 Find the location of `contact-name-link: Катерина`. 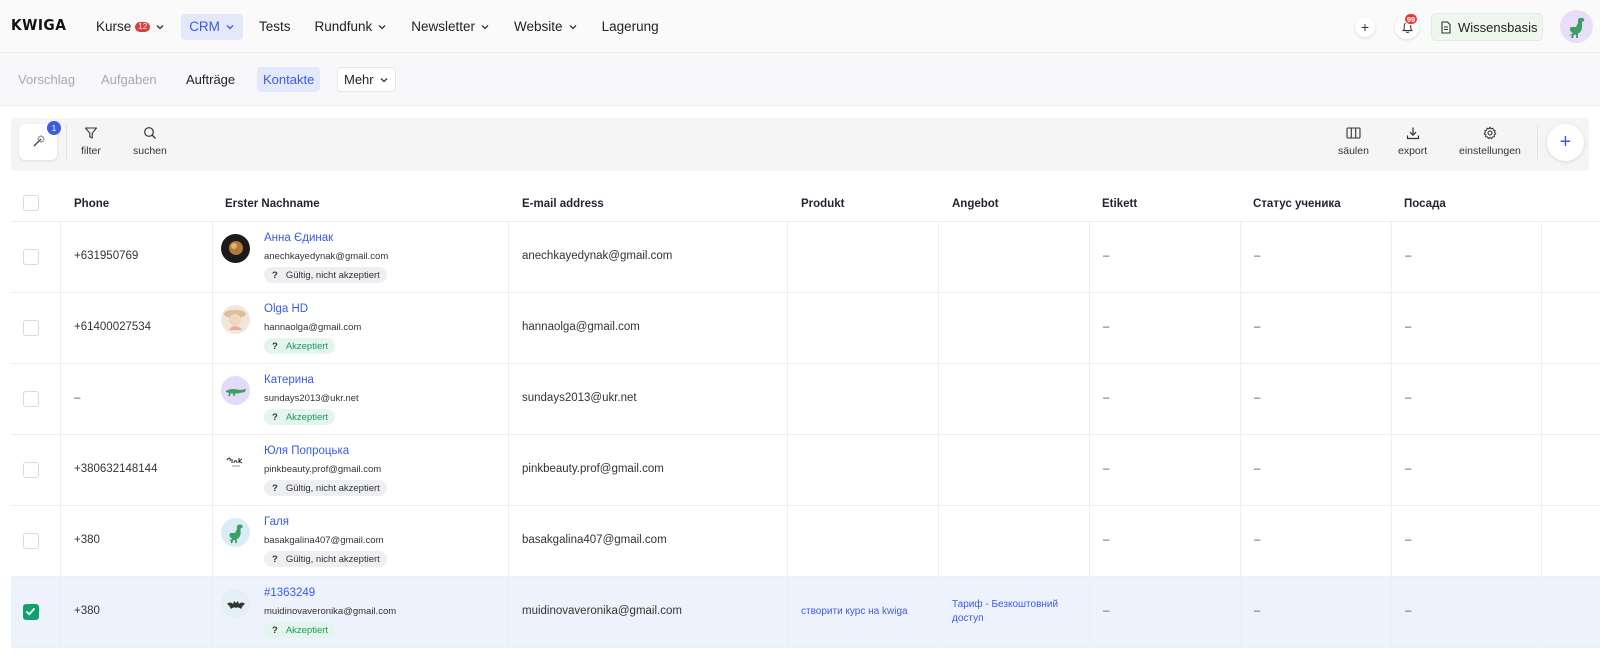

contact-name-link: Катерина is located at coordinates (289, 380).